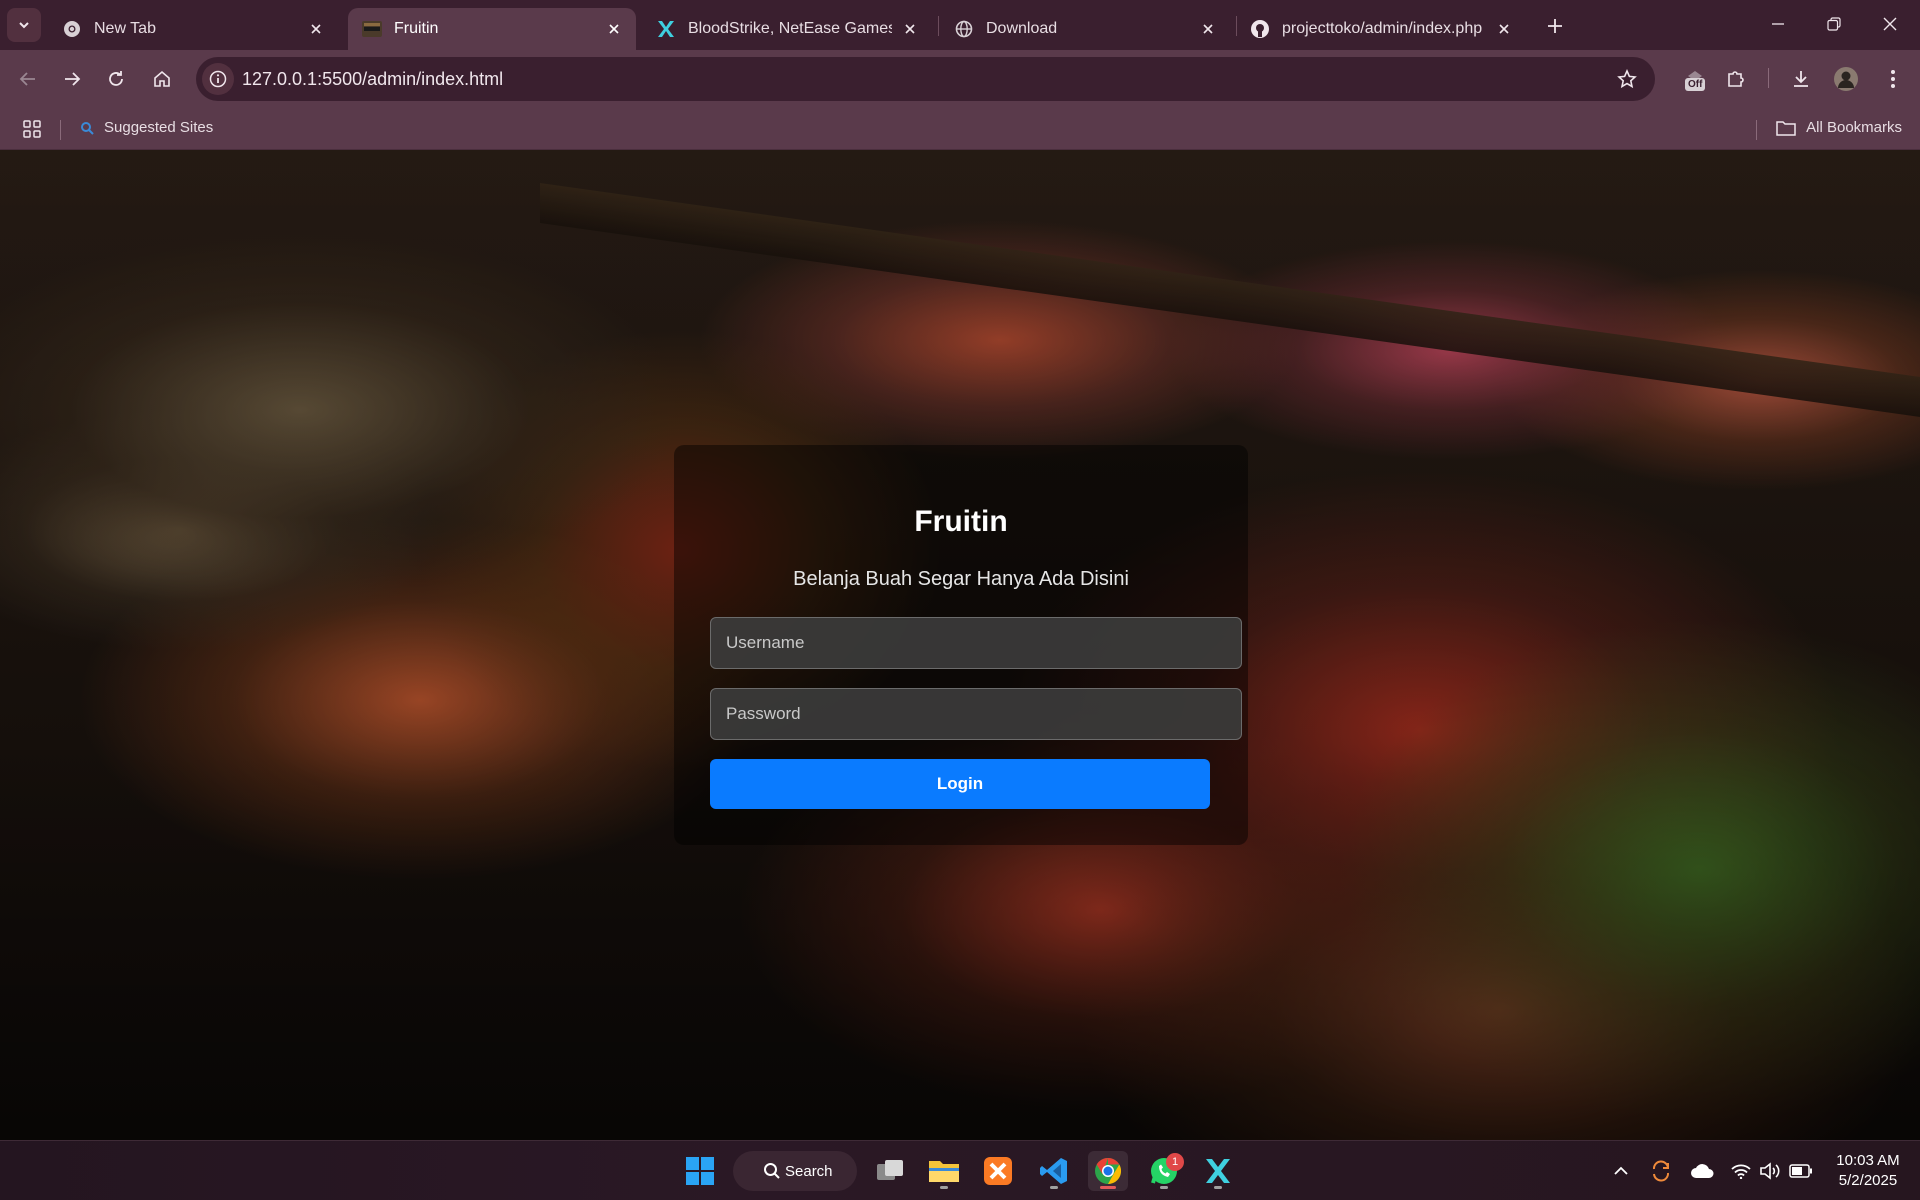 The width and height of the screenshot is (1920, 1200). Describe the element at coordinates (809, 1171) in the screenshot. I see `taskbar-search-label: Search` at that location.